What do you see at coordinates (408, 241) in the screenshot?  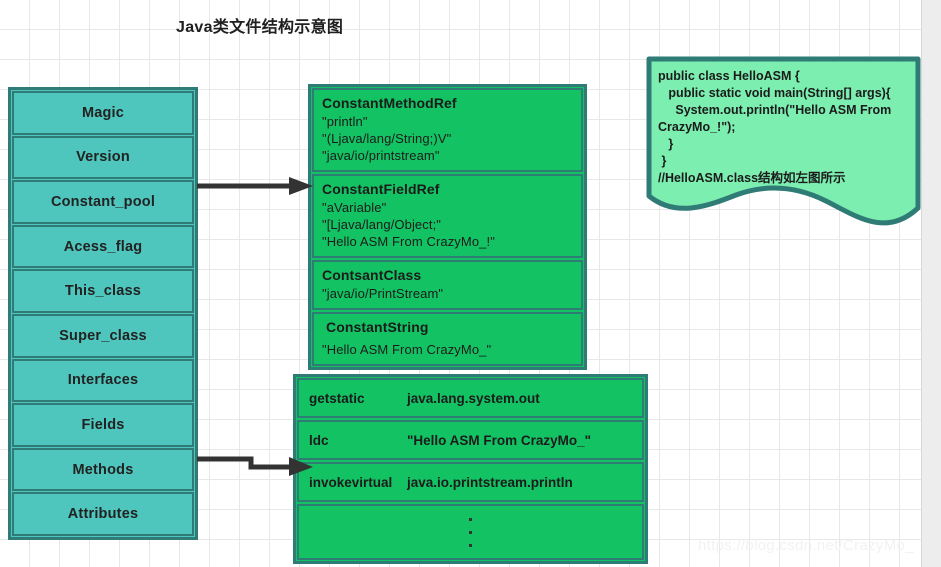 I see `constant-pool-entry-line: "Hello ASM From CrazyMo_!"` at bounding box center [408, 241].